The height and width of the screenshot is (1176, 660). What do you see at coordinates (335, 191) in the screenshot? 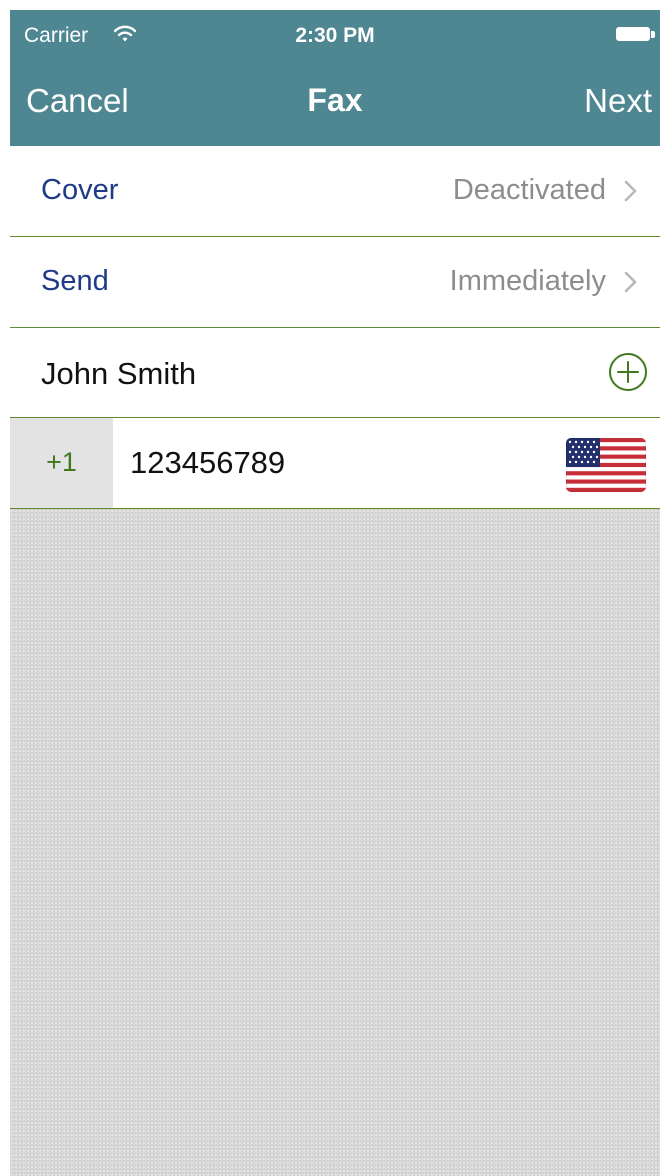
I see `cover-row: Cover Deactivated` at bounding box center [335, 191].